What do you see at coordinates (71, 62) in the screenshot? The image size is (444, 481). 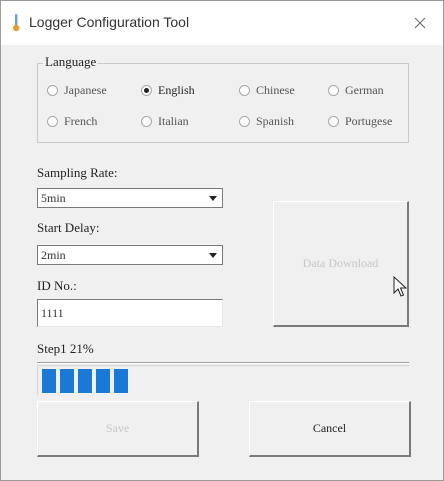 I see `language-group-label: Language` at bounding box center [71, 62].